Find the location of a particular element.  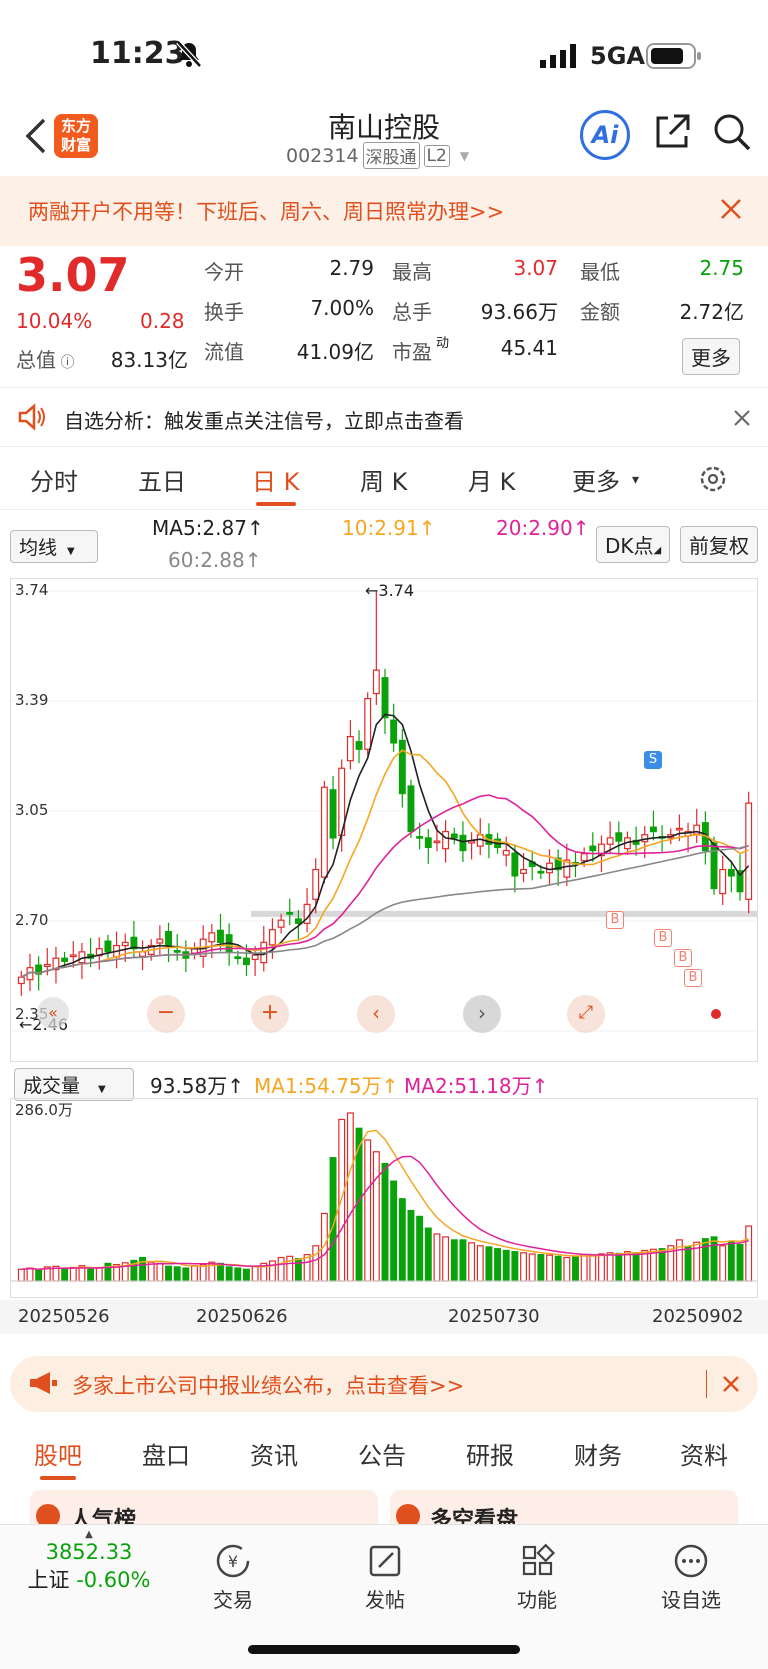

ai-button: Ai is located at coordinates (605, 135).